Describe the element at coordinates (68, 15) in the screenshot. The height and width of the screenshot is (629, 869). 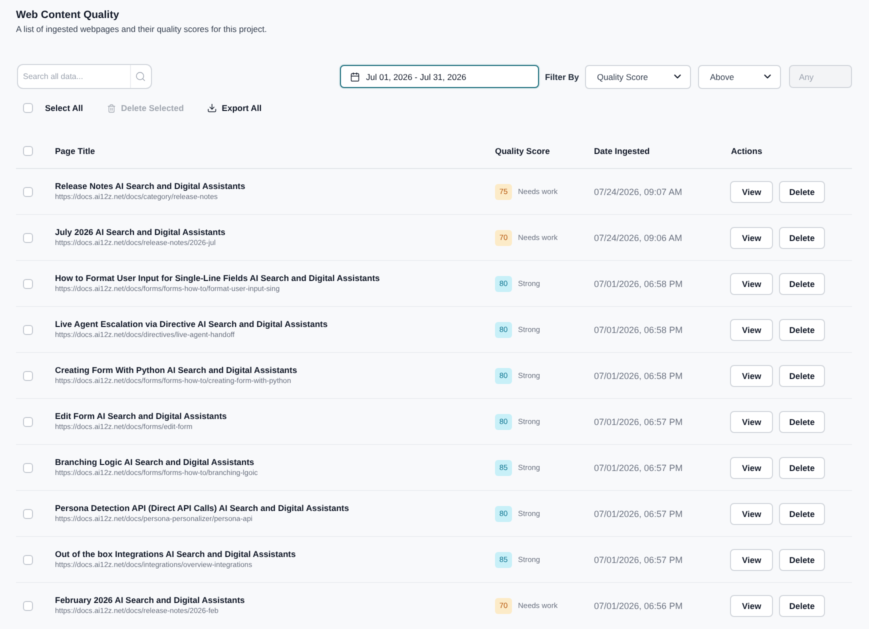
I see `page-heading: Web Content Quality` at that location.